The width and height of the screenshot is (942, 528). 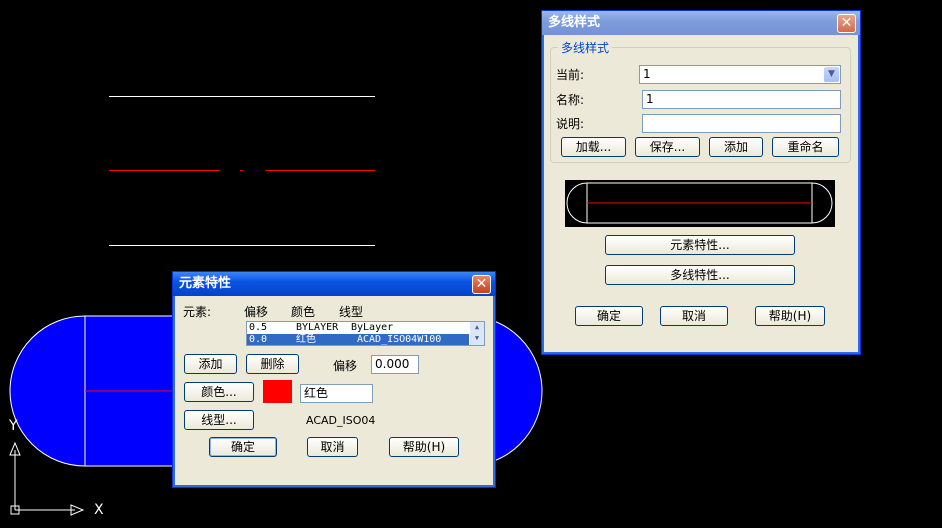 I want to click on row-linetype: ByLayer, so click(x=372, y=327).